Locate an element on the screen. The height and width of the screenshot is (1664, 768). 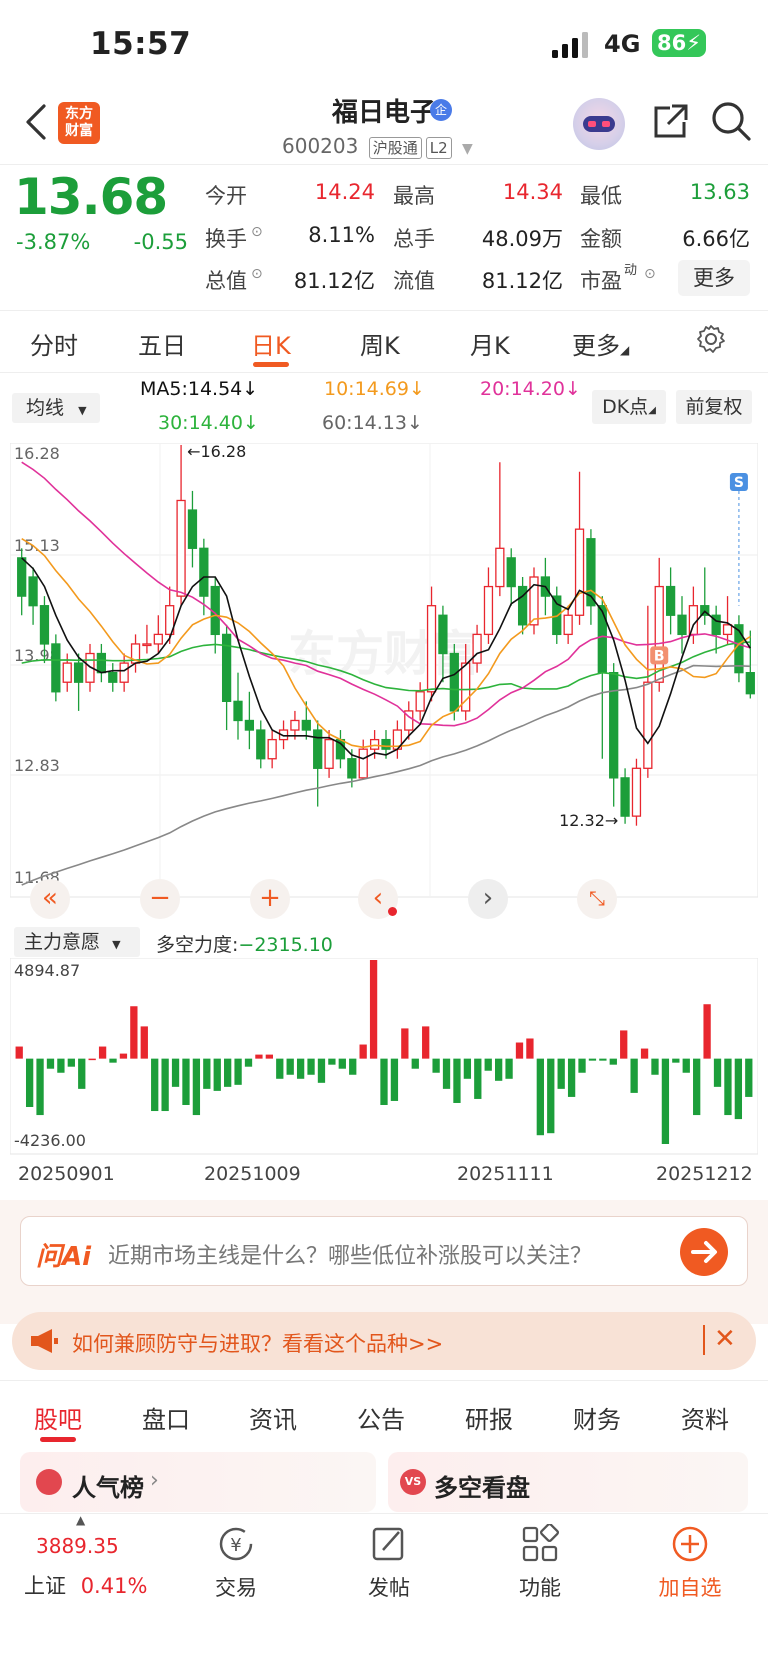
tab-profile: 资料 is located at coordinates (705, 1417).